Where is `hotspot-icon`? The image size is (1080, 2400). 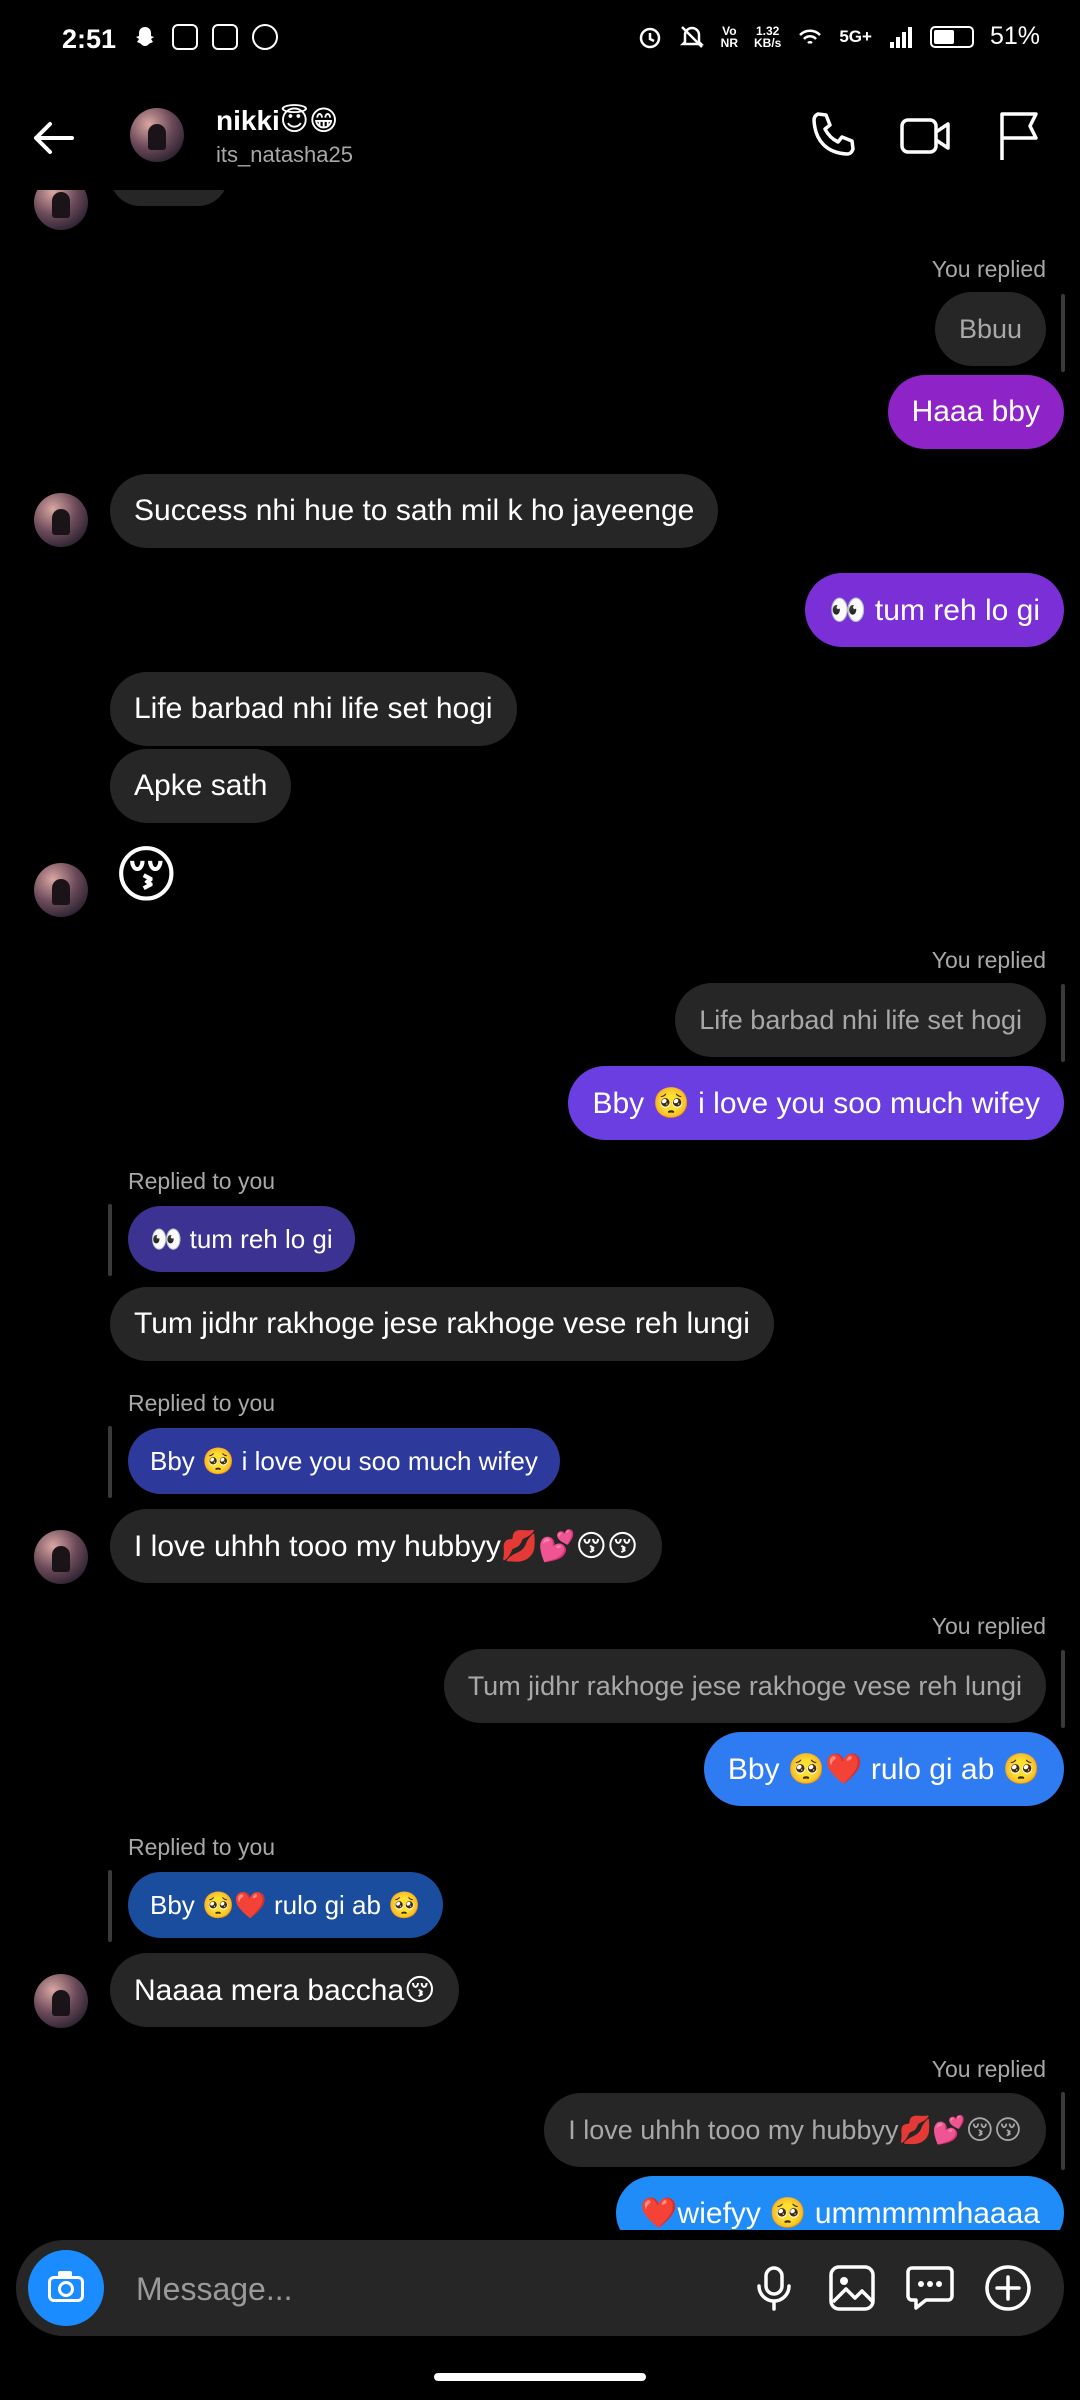
hotspot-icon is located at coordinates (265, 37).